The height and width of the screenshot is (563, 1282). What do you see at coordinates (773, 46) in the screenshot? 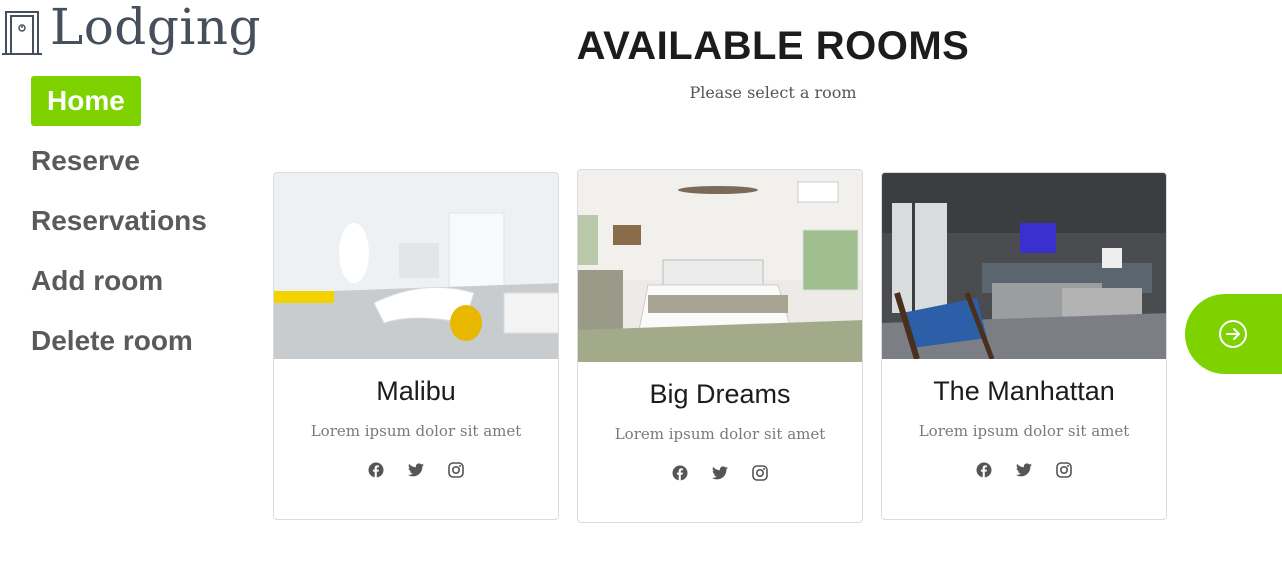
I see `page-title: AVAILABLE ROOMS` at bounding box center [773, 46].